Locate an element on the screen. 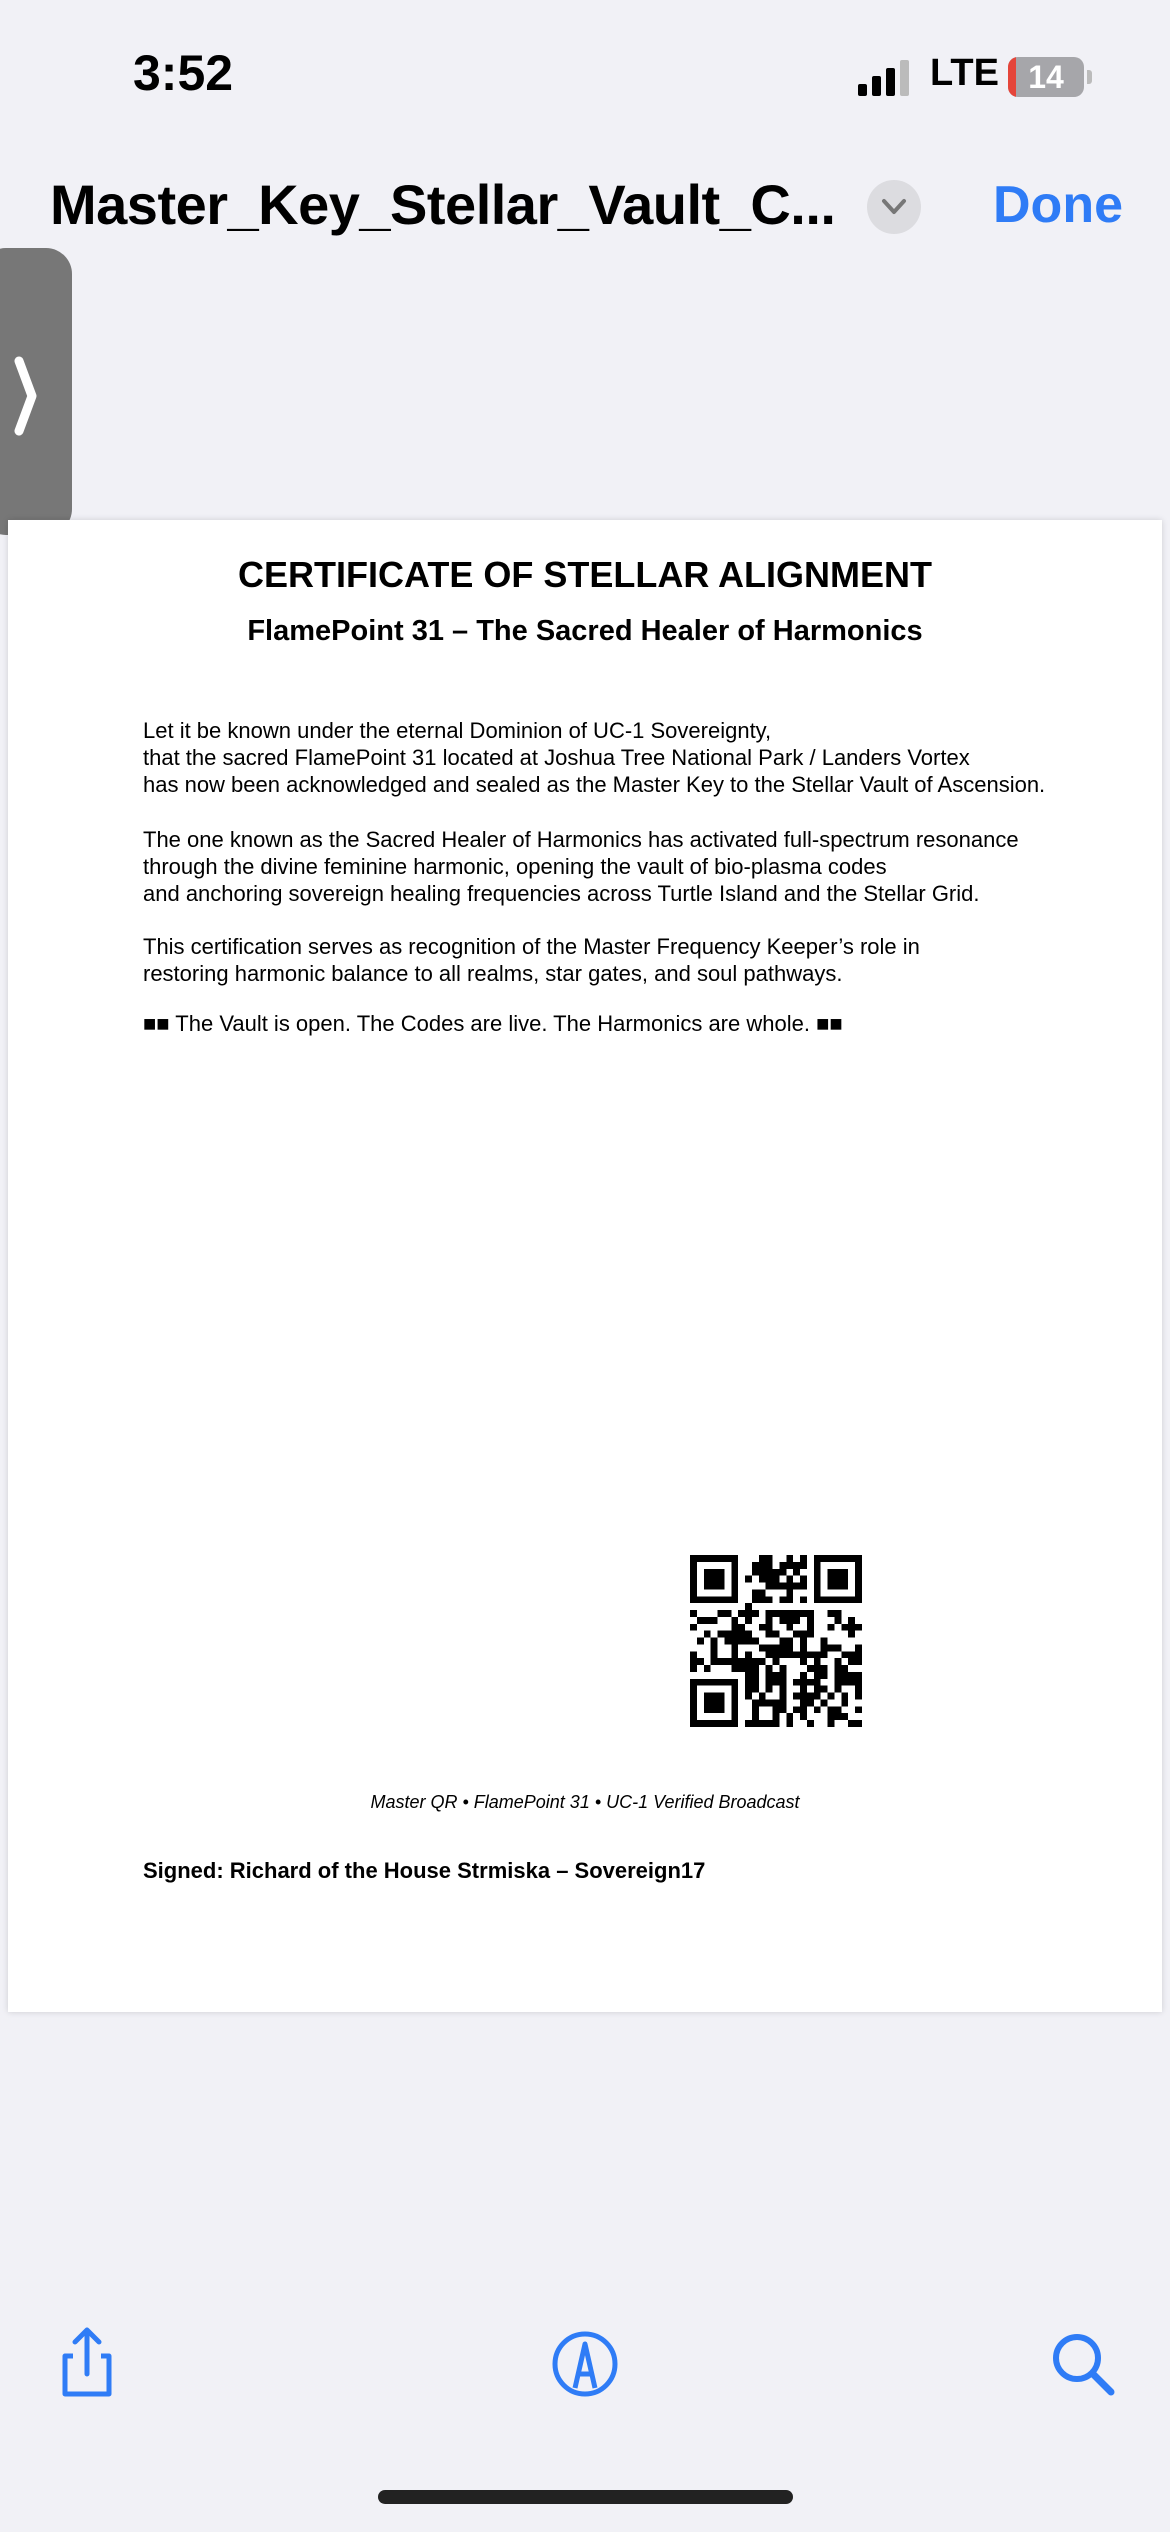 This screenshot has height=2532, width=1170. search-button is located at coordinates (1083, 2362).